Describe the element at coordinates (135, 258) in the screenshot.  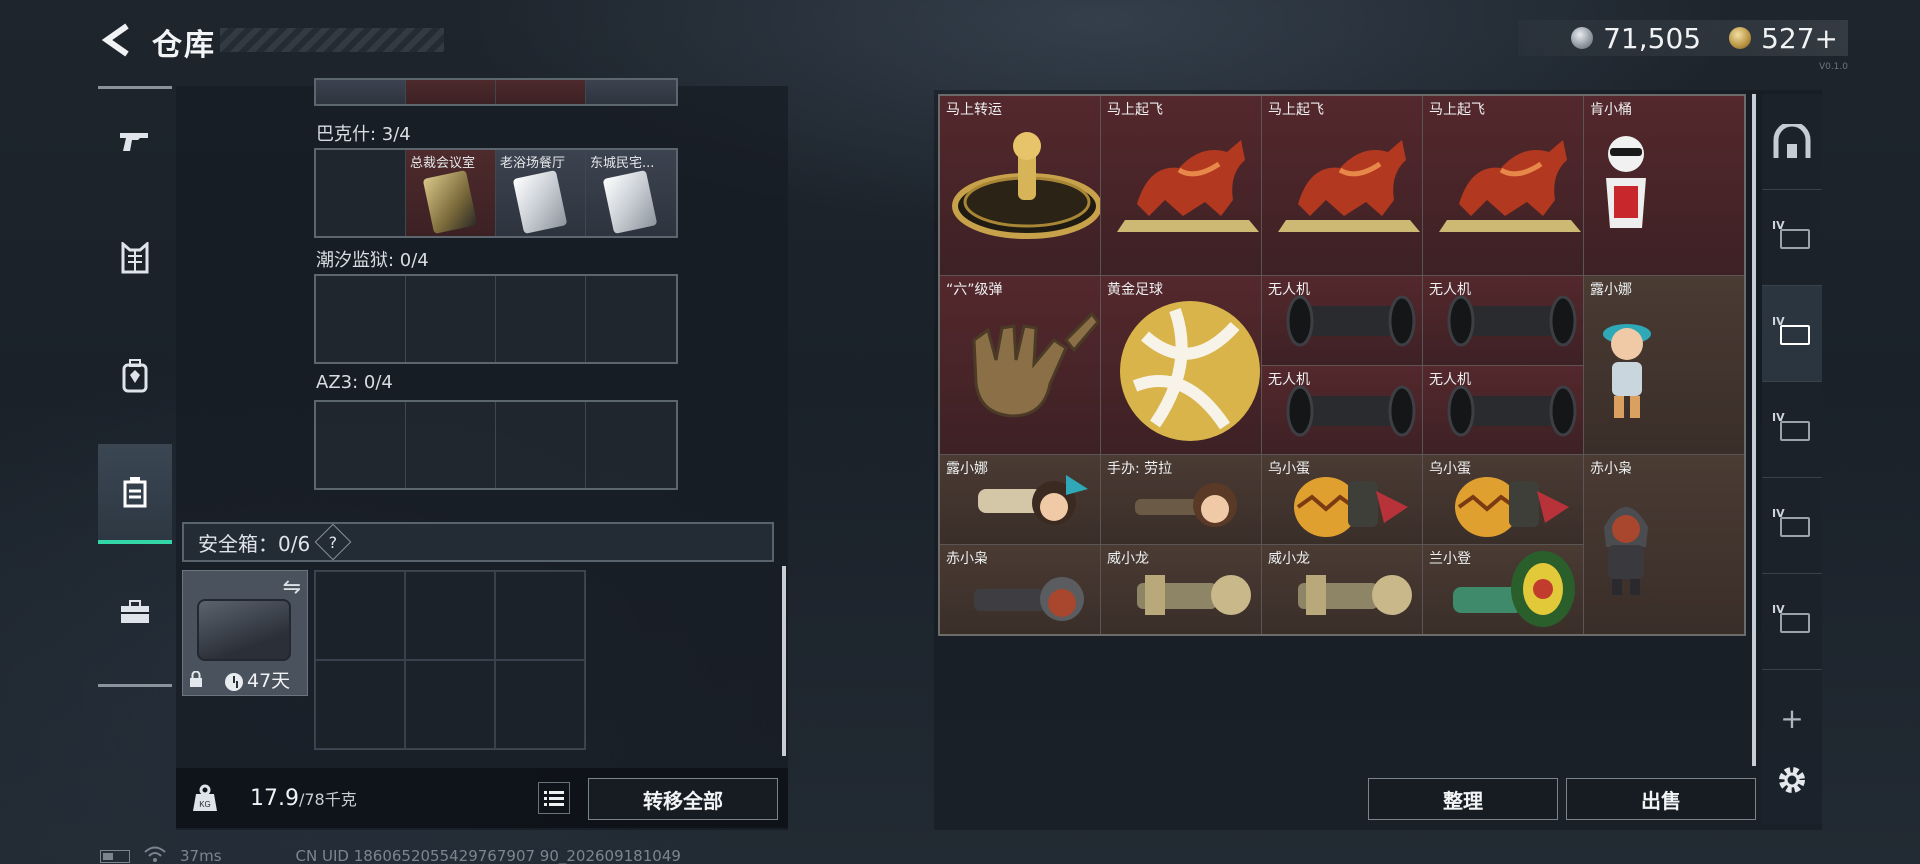
I see `nav-armor` at that location.